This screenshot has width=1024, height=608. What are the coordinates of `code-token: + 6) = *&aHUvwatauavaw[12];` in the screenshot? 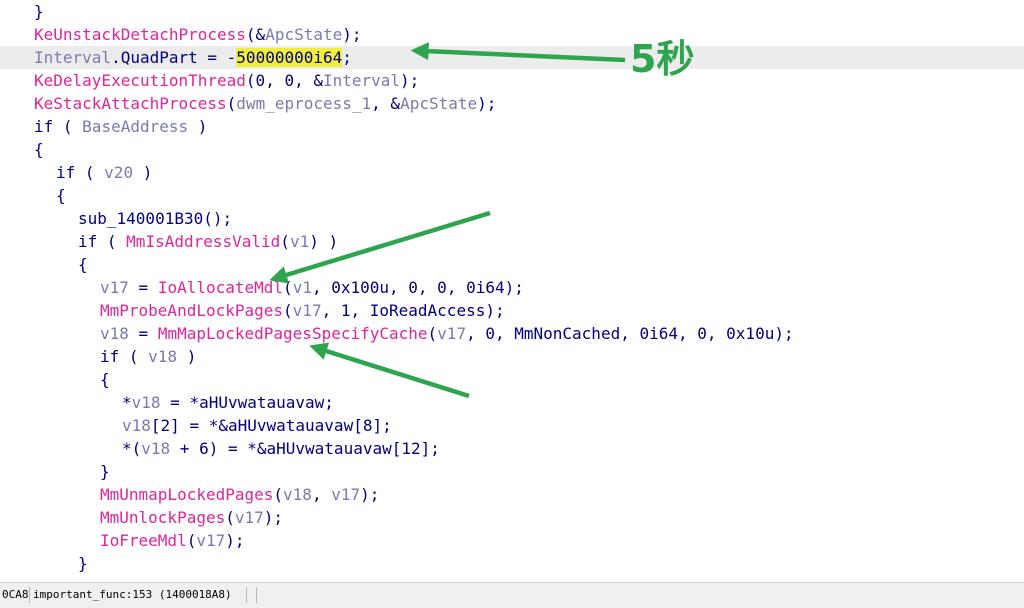 It's located at (305, 448).